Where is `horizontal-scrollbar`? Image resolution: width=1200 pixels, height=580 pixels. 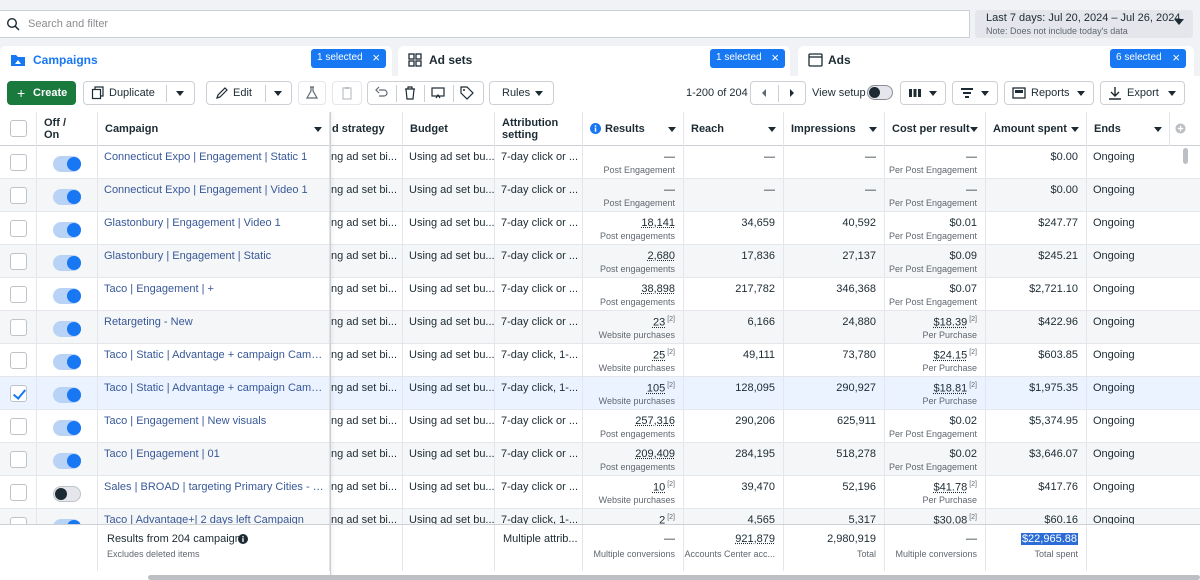 horizontal-scrollbar is located at coordinates (674, 577).